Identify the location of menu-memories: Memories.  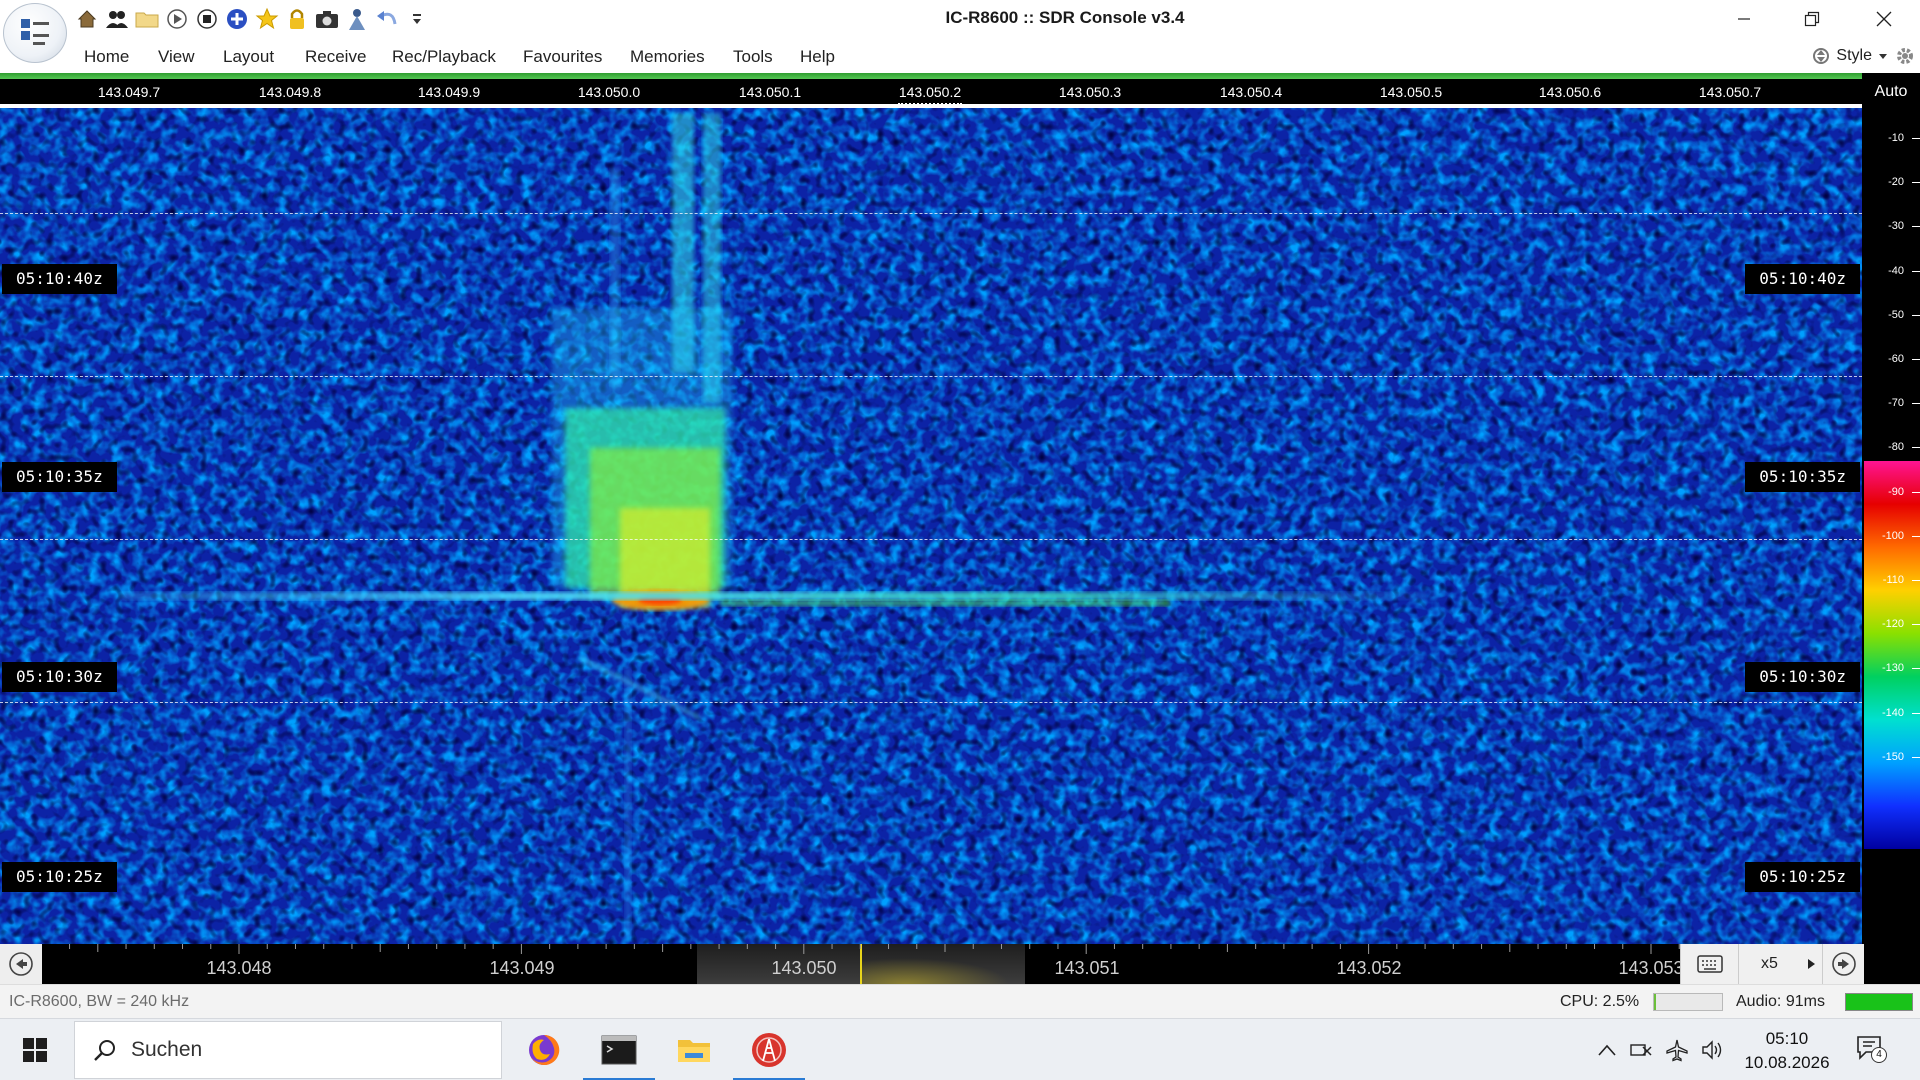
(667, 57).